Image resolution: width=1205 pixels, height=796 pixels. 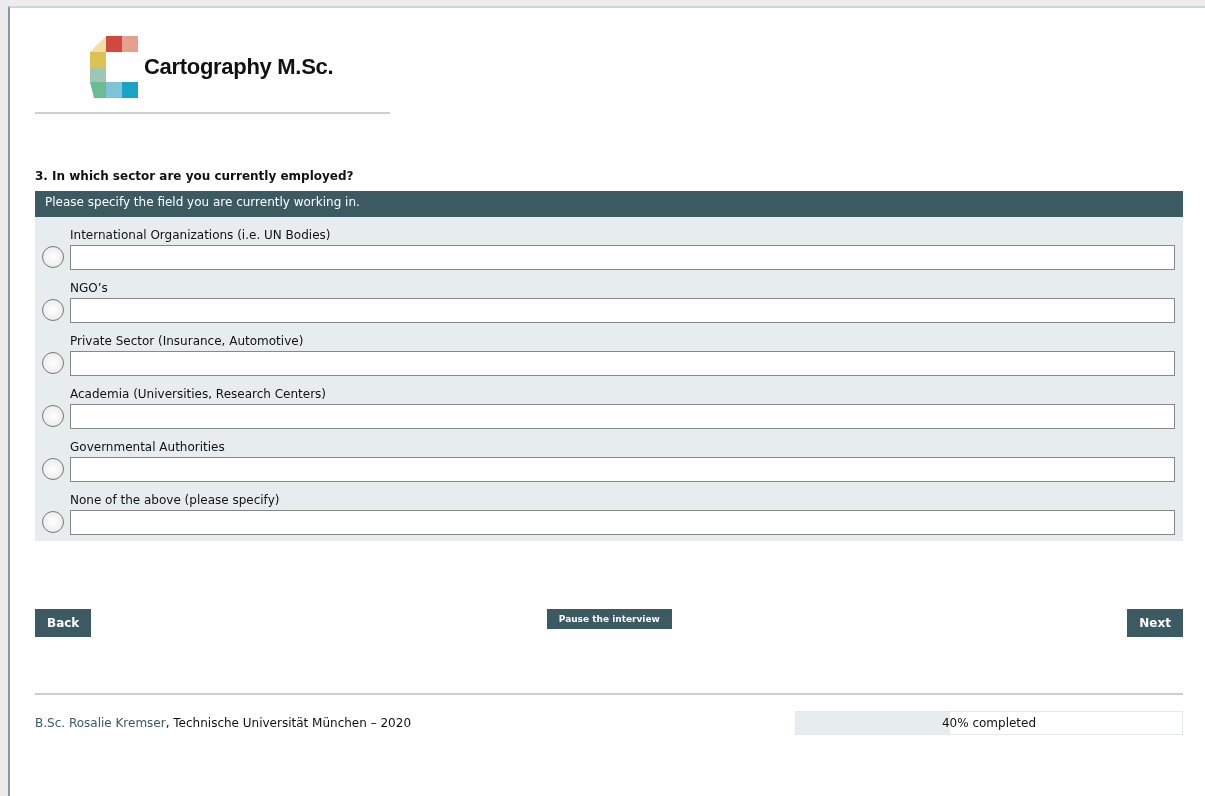 I want to click on option-label: NGO’s, so click(x=89, y=288).